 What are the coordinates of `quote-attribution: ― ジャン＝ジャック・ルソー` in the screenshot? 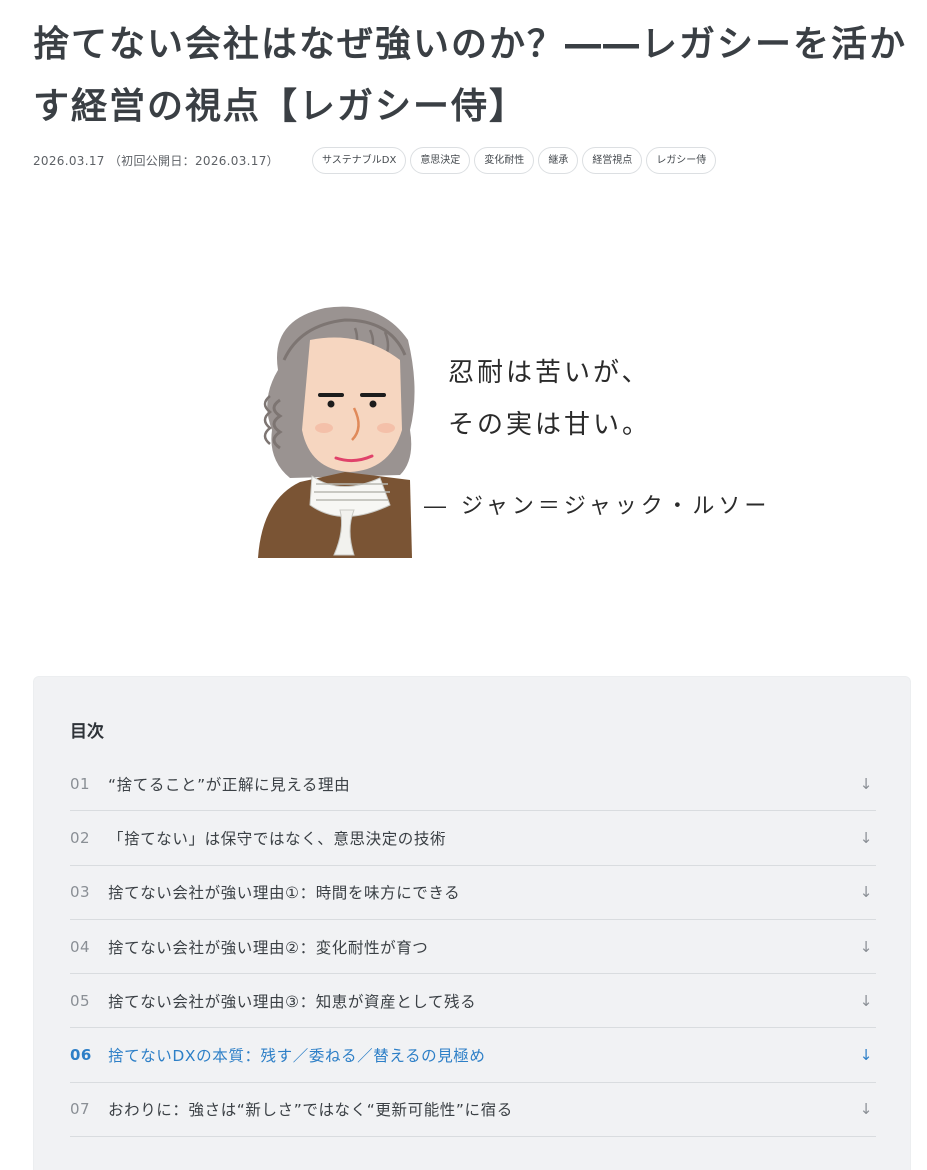 It's located at (597, 506).